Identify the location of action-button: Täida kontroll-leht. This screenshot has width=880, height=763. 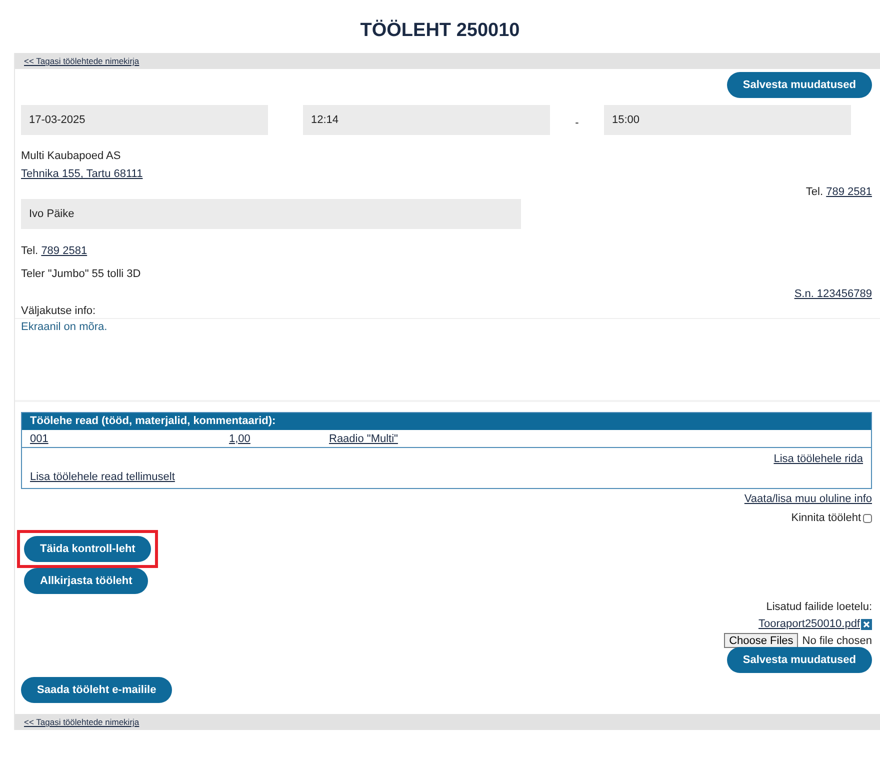
(88, 549).